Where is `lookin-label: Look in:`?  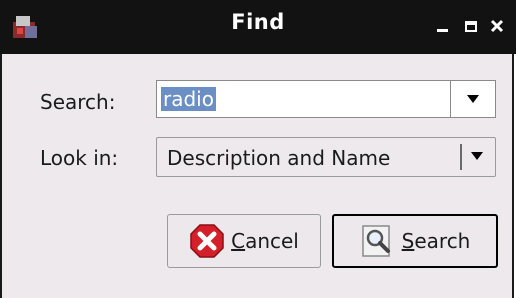
lookin-label: Look in: is located at coordinates (79, 158).